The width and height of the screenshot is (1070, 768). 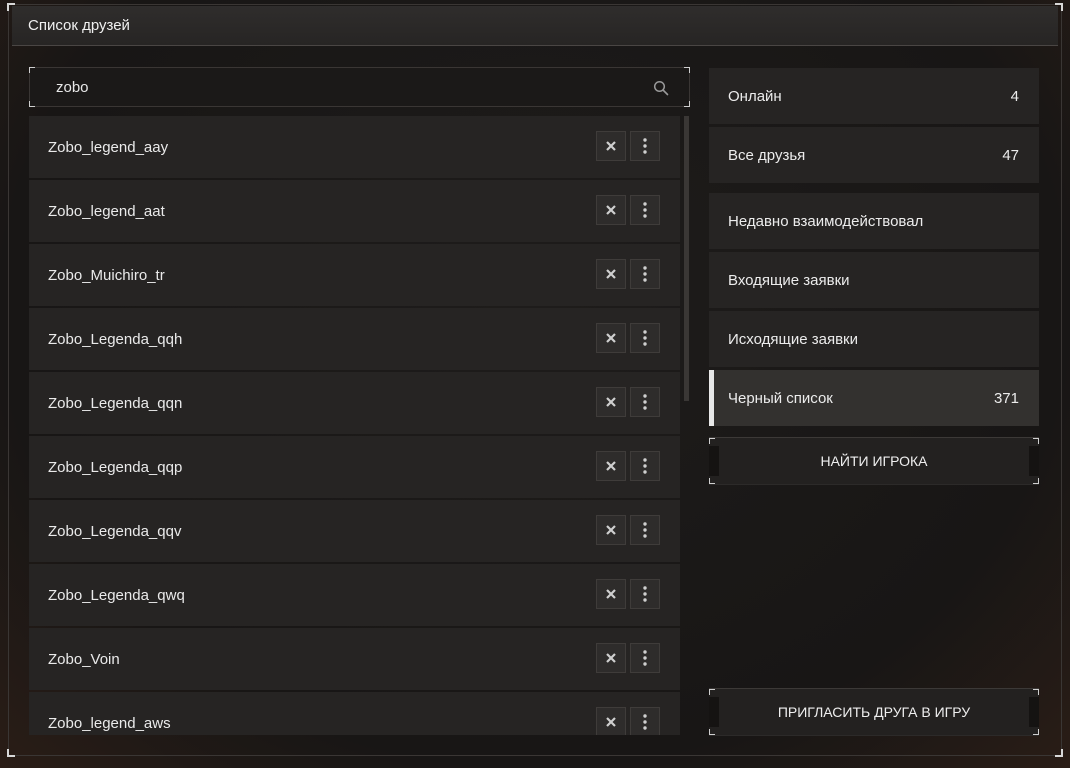 What do you see at coordinates (874, 96) in the screenshot?
I see `category-item: Онлайн 4` at bounding box center [874, 96].